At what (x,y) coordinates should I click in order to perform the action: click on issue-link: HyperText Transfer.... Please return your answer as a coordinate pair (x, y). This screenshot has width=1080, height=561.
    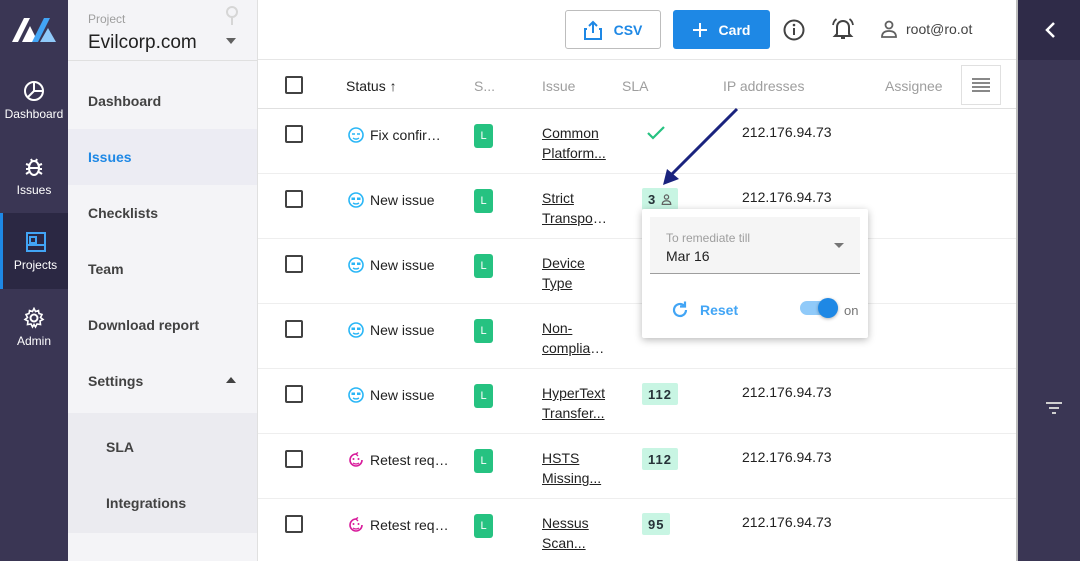
    Looking at the image, I should click on (575, 403).